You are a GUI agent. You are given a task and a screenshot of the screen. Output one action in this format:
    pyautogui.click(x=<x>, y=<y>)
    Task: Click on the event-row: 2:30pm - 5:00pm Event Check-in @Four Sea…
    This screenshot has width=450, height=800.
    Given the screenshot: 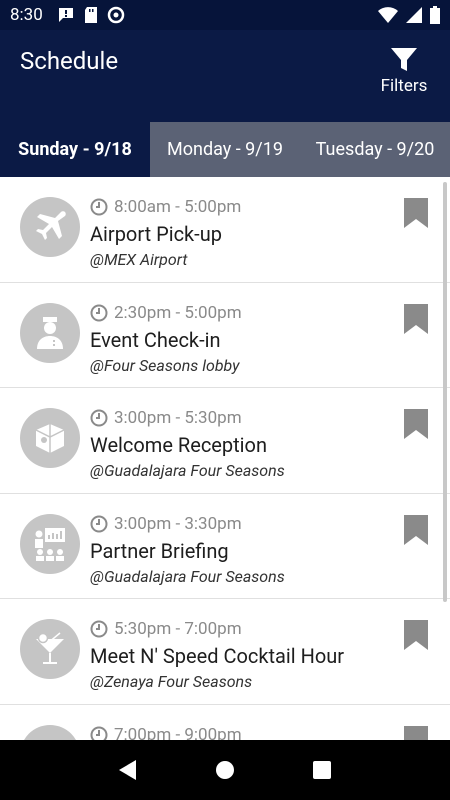 What is the action you would take?
    pyautogui.click(x=225, y=335)
    